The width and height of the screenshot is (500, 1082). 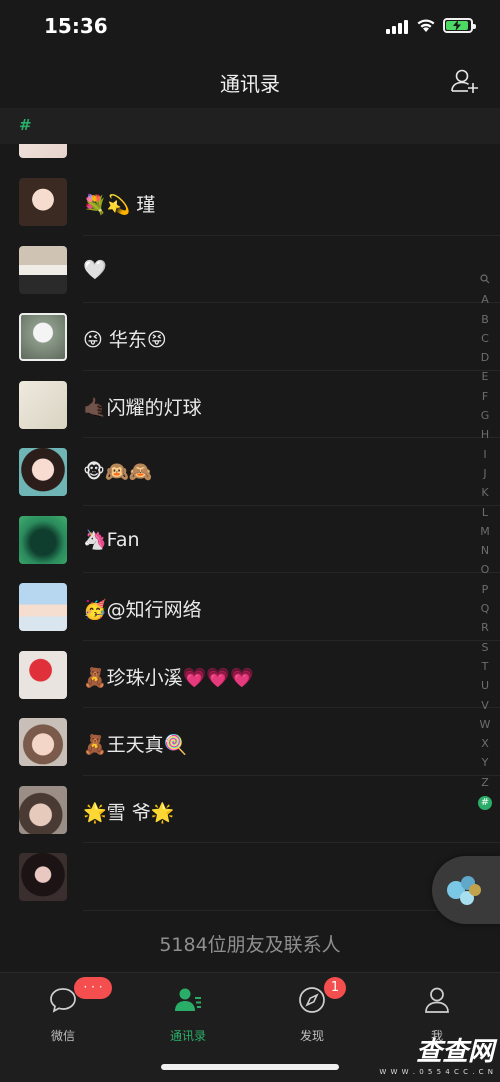 I want to click on contact-name: 🤍, so click(x=95, y=269).